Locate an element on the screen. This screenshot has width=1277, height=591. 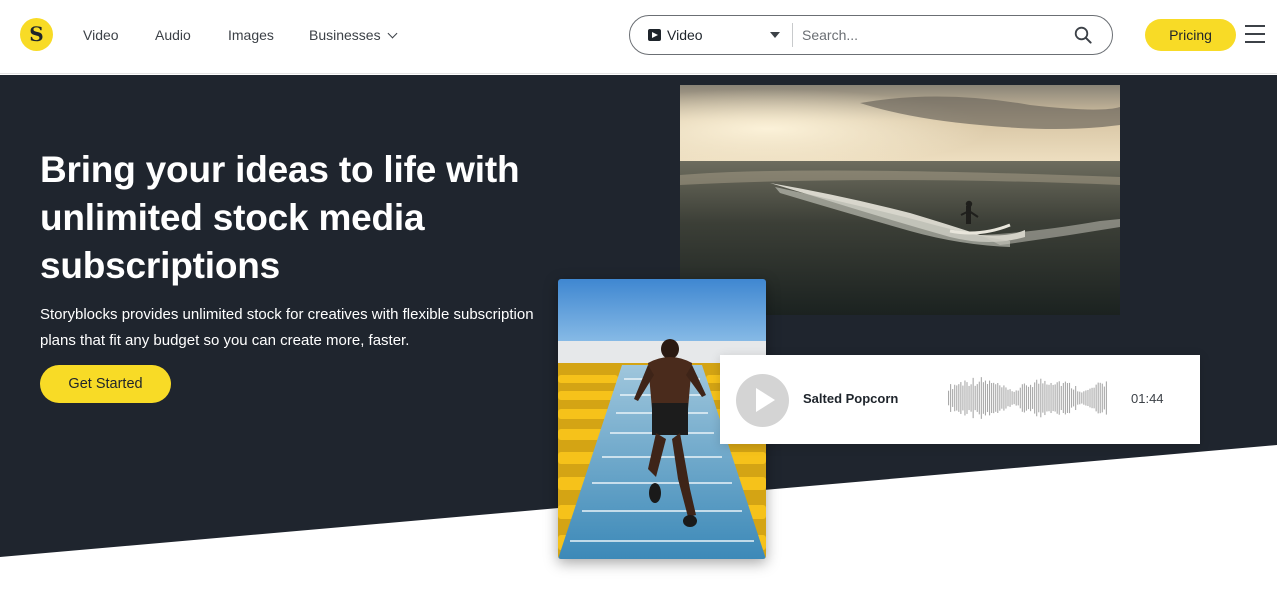
nav-businesses-label: Businesses is located at coordinates (345, 35).